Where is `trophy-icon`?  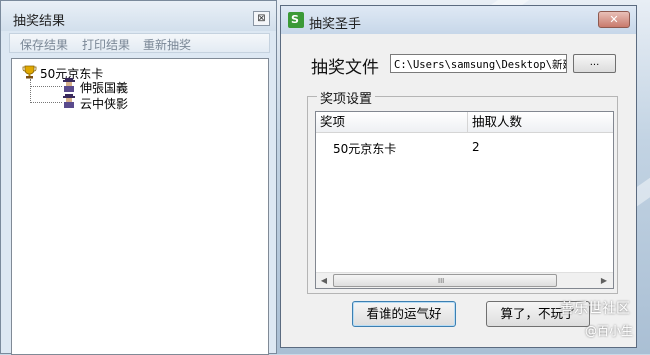
trophy-icon is located at coordinates (29, 72).